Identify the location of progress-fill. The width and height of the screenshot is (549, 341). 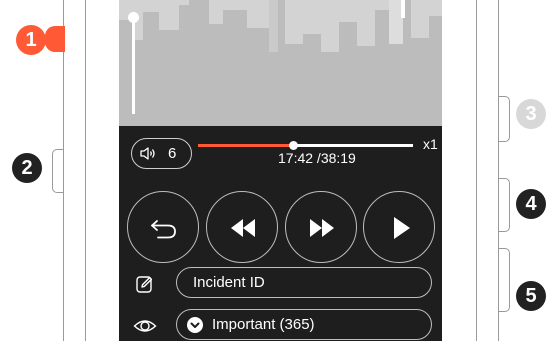
(245, 145).